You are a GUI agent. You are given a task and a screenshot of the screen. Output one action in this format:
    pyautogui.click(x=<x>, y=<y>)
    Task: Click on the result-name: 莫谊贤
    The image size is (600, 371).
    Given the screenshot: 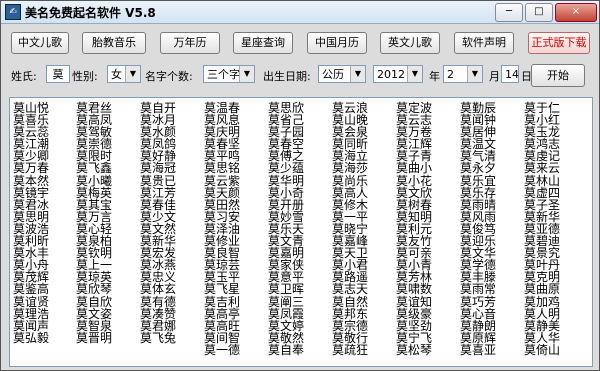 What is the action you would take?
    pyautogui.click(x=43, y=301)
    